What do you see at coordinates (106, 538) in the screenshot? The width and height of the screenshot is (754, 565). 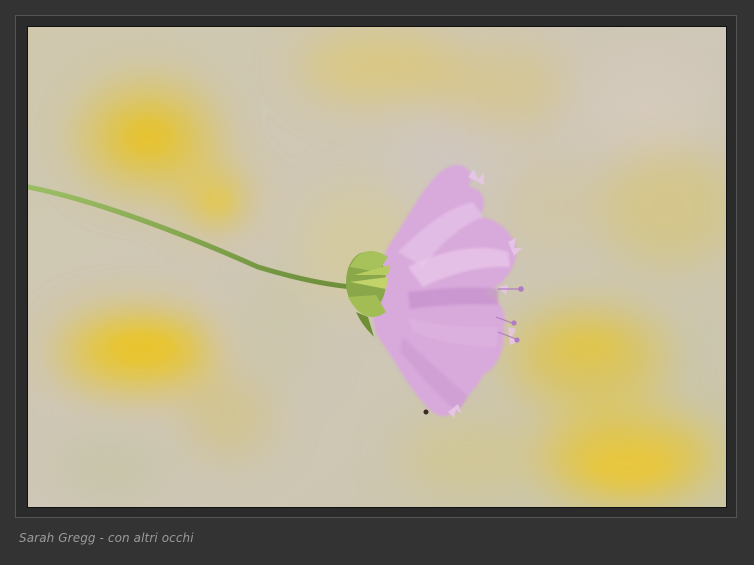 I see `photo-caption: Sarah Gregg - con altri occhi` at bounding box center [106, 538].